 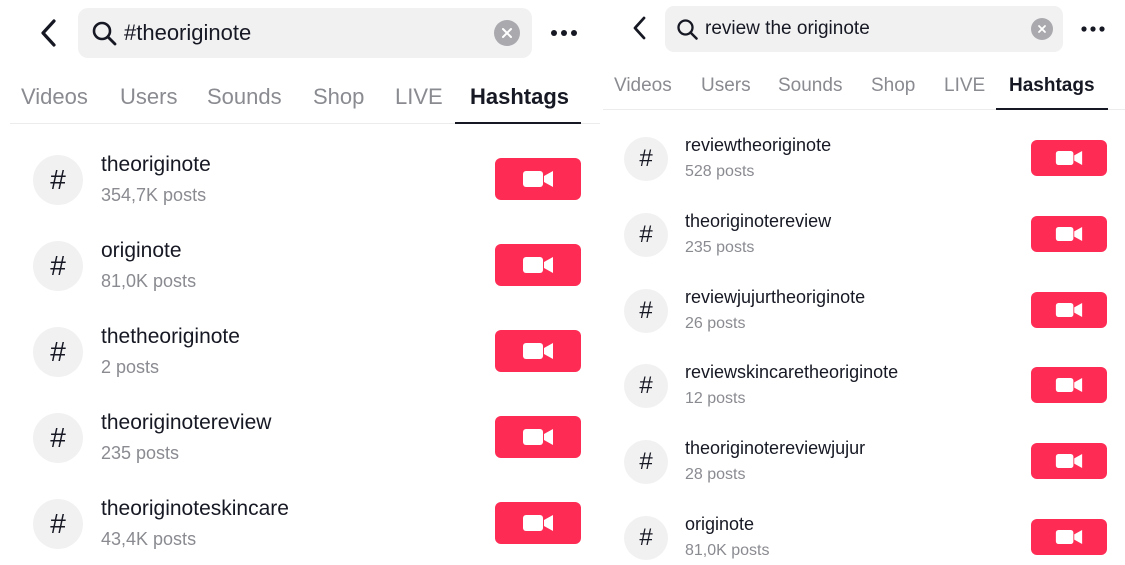 I want to click on hashtag-post-count: 2 posts, so click(x=130, y=367).